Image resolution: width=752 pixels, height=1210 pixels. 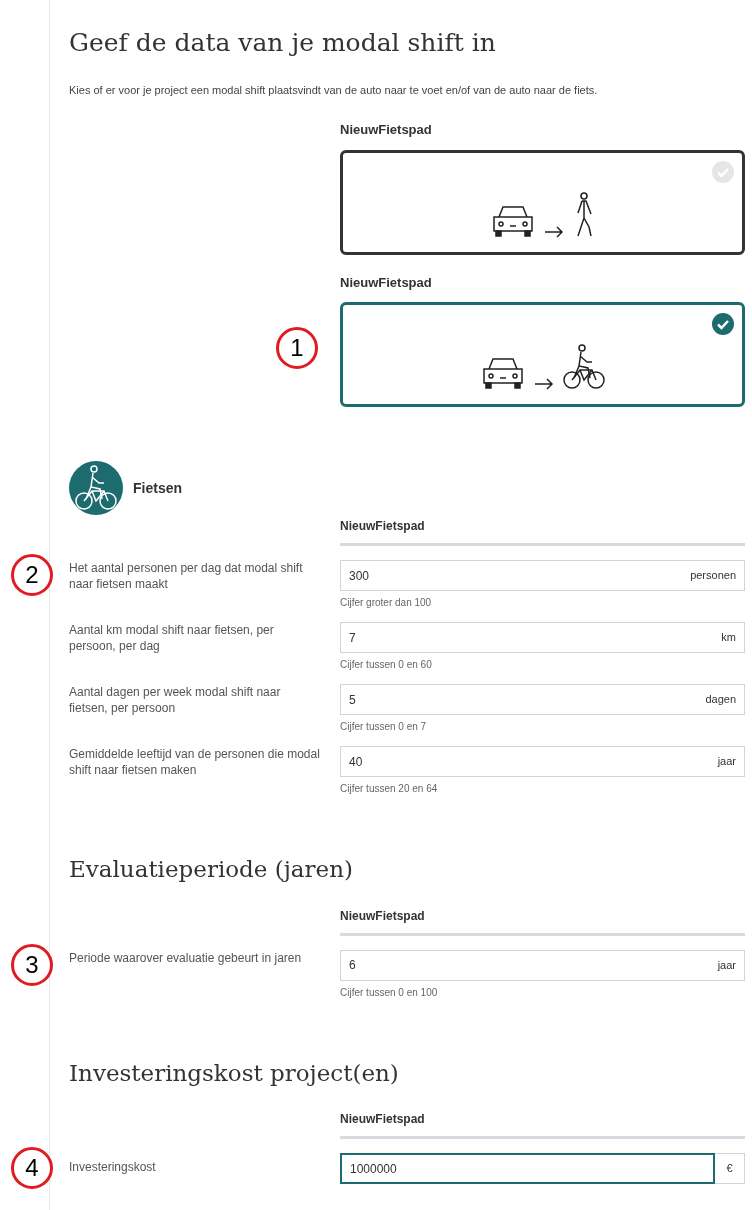 I want to click on number-field: 40 jaar, so click(x=542, y=761).